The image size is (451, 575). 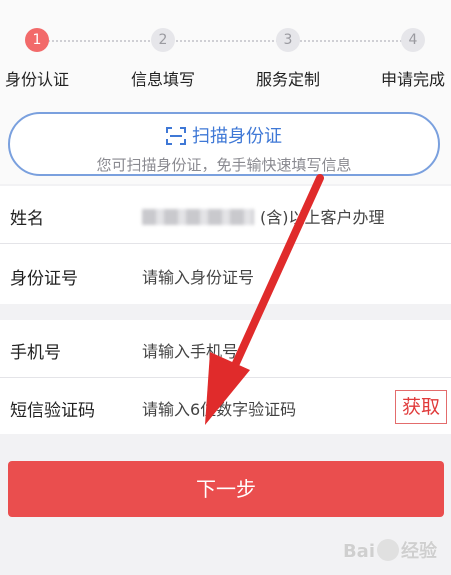 What do you see at coordinates (237, 136) in the screenshot?
I see `scan-title: 扫描身份证` at bounding box center [237, 136].